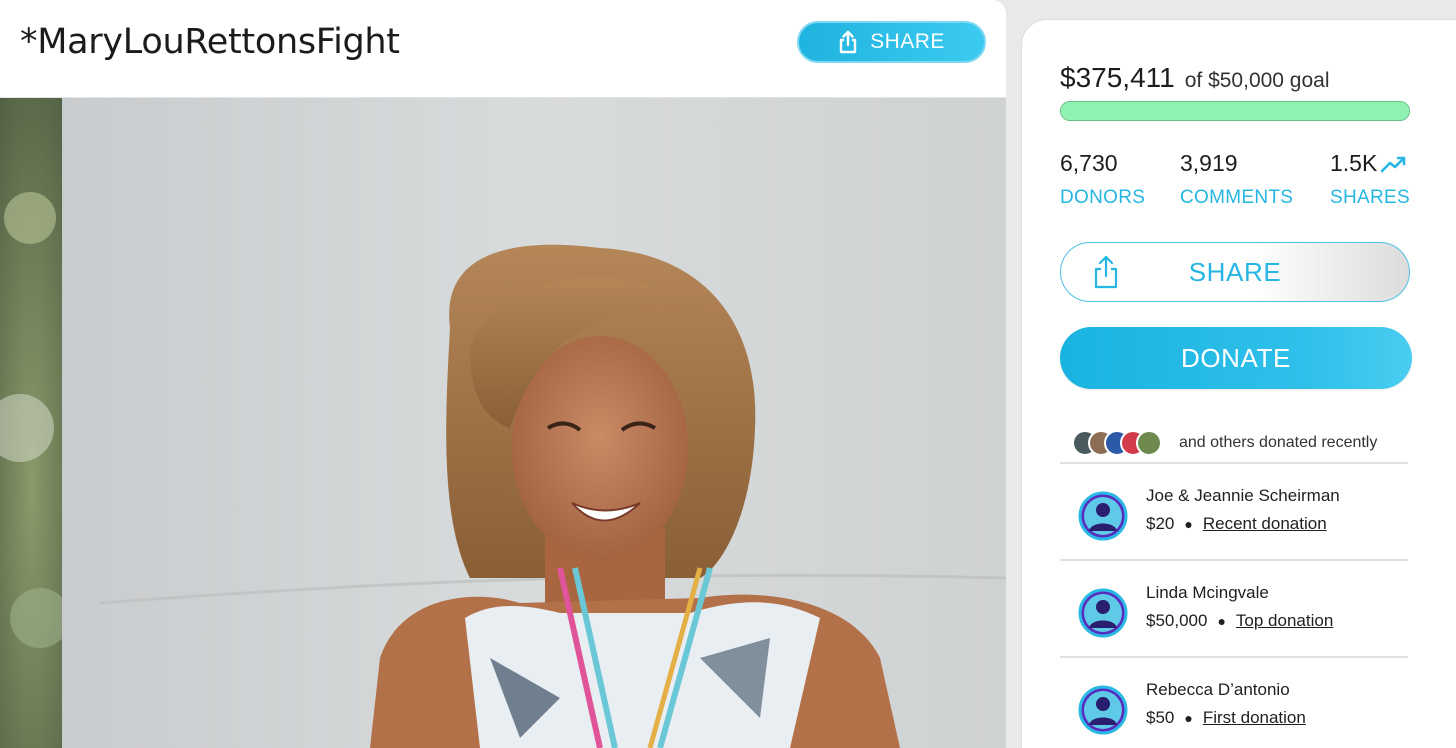 This screenshot has height=748, width=1456. I want to click on progress-bar, so click(1235, 111).